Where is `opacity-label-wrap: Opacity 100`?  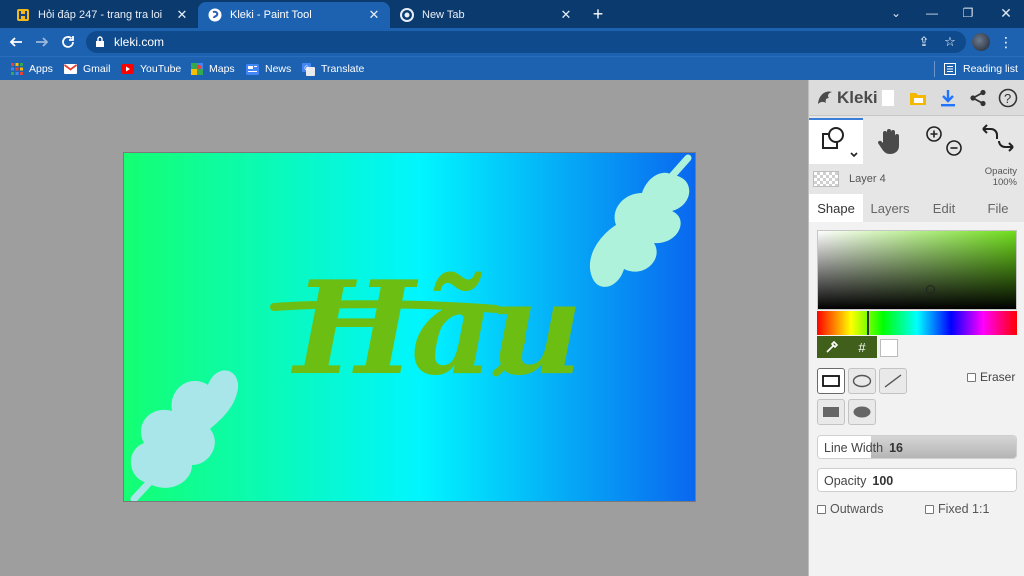 opacity-label-wrap: Opacity 100 is located at coordinates (858, 481).